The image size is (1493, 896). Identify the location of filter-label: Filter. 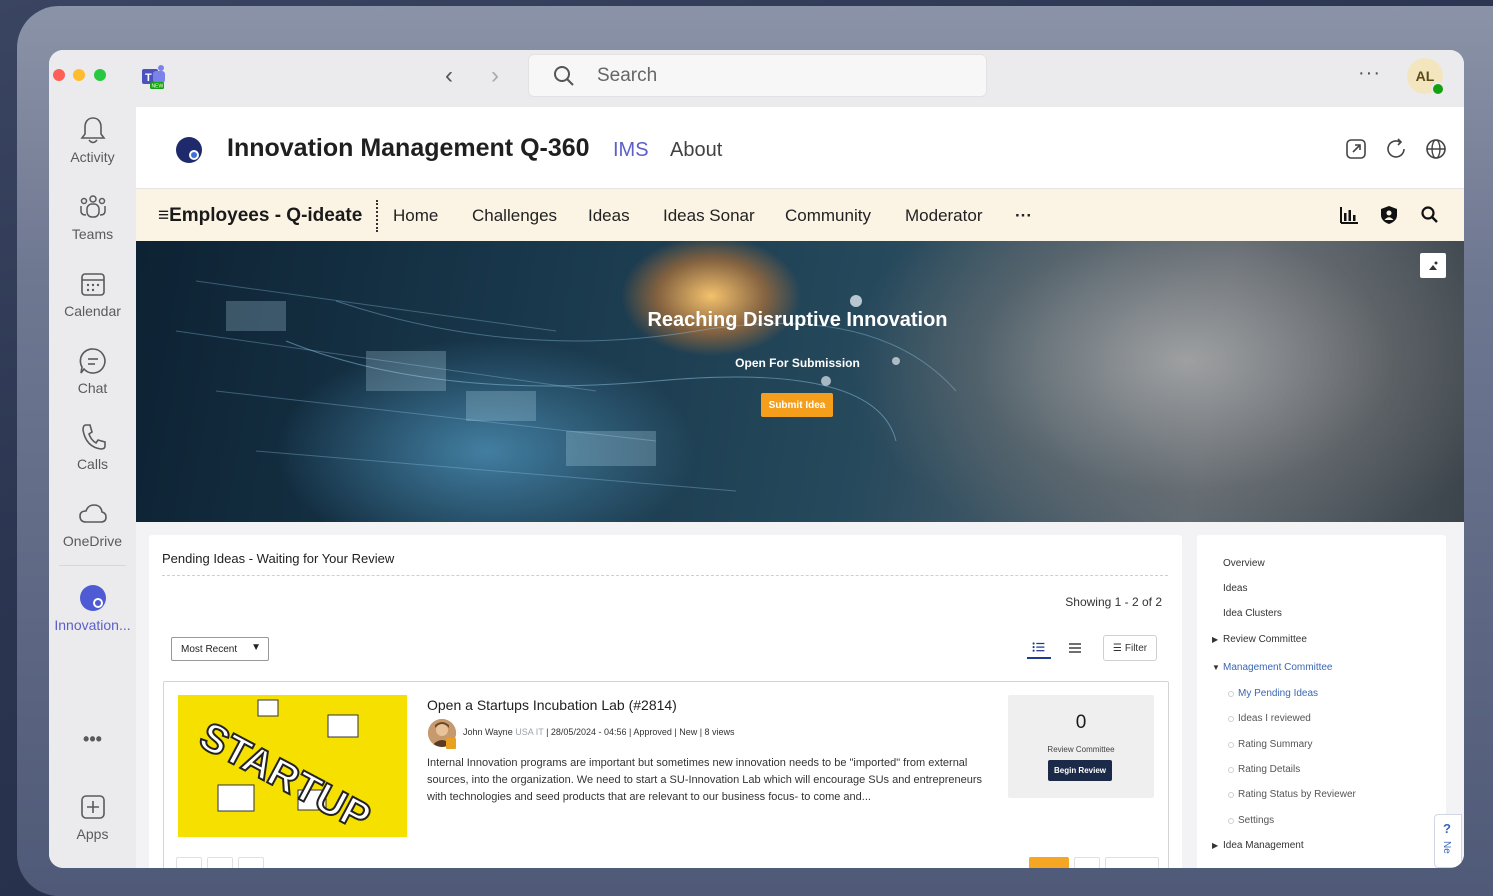
(1136, 648).